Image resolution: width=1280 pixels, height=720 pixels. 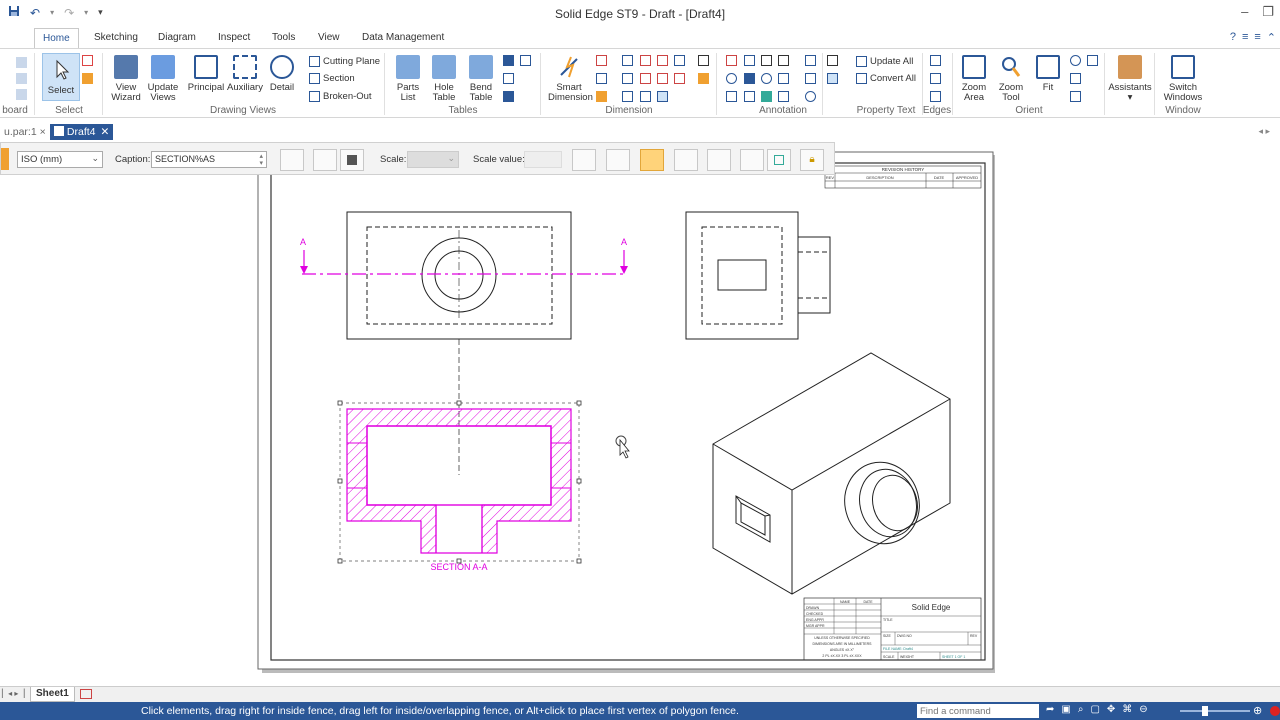 I want to click on convert-all-button: Convert All, so click(x=886, y=78).